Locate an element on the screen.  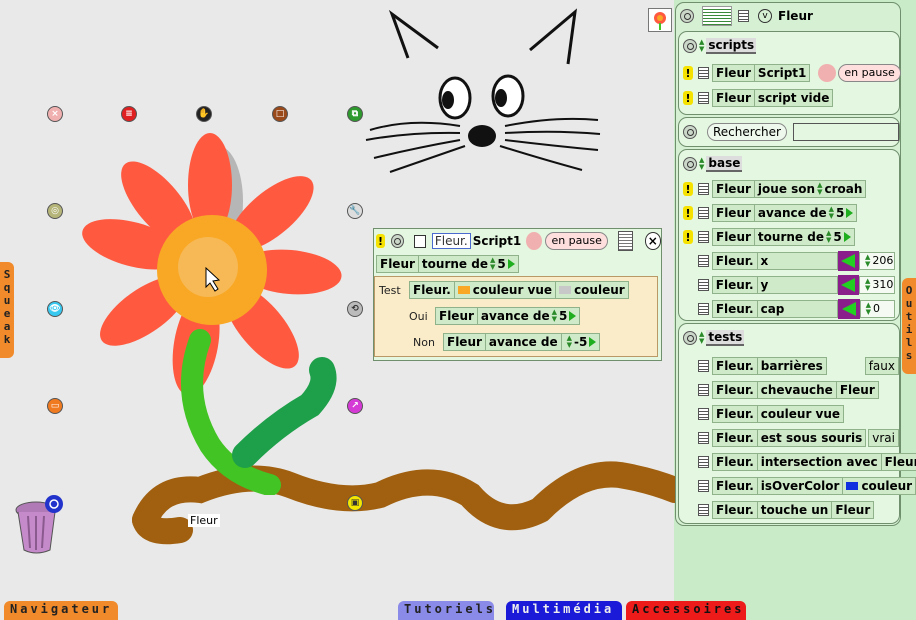
script-object-tile: Fleur. is located at coordinates (451, 241).